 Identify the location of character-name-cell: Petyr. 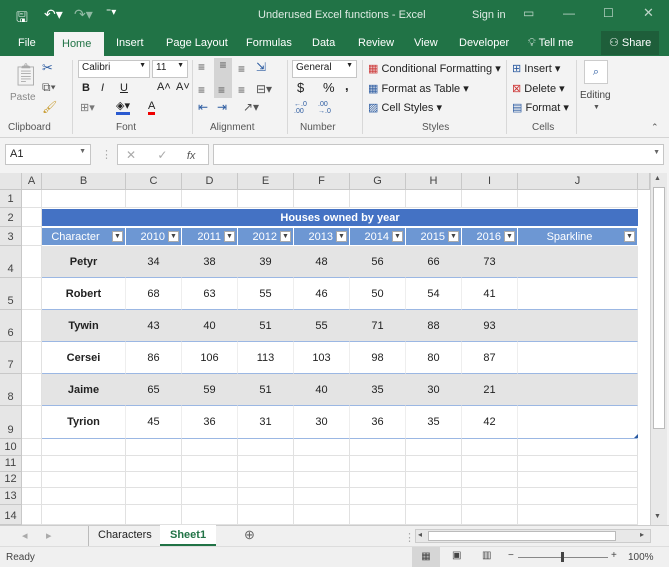
(84, 262).